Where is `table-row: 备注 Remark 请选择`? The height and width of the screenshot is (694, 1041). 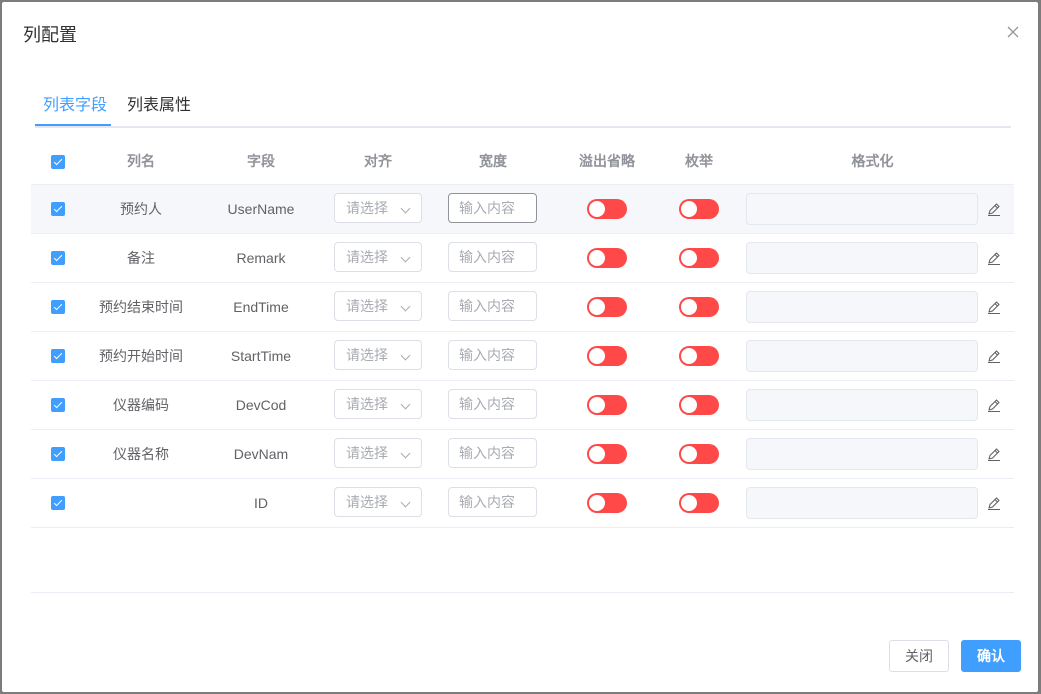
table-row: 备注 Remark 请选择 is located at coordinates (522, 258).